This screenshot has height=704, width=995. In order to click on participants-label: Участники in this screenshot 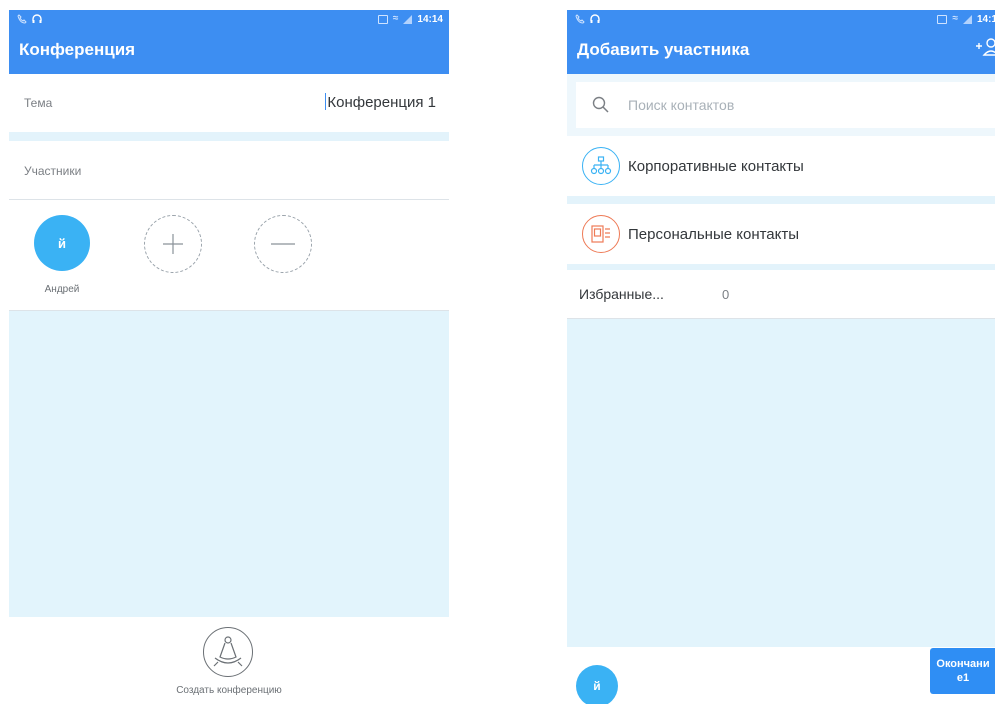, I will do `click(53, 171)`.